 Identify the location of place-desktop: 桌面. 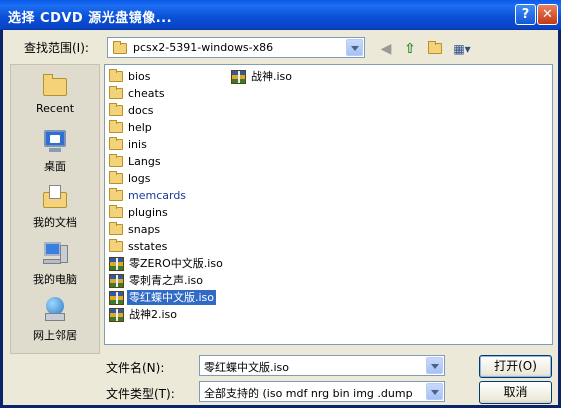
(55, 150).